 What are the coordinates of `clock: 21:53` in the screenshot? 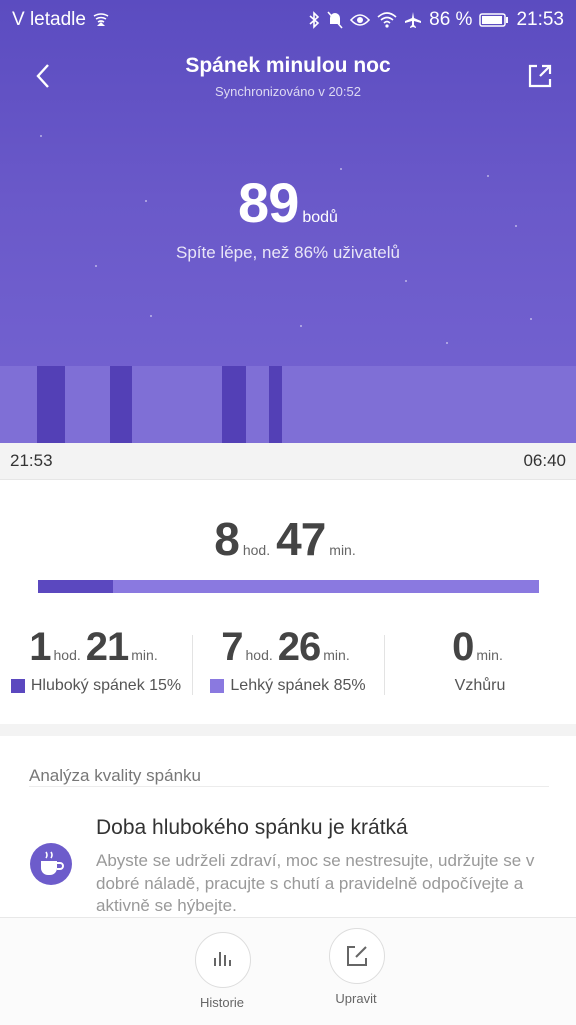 It's located at (540, 19).